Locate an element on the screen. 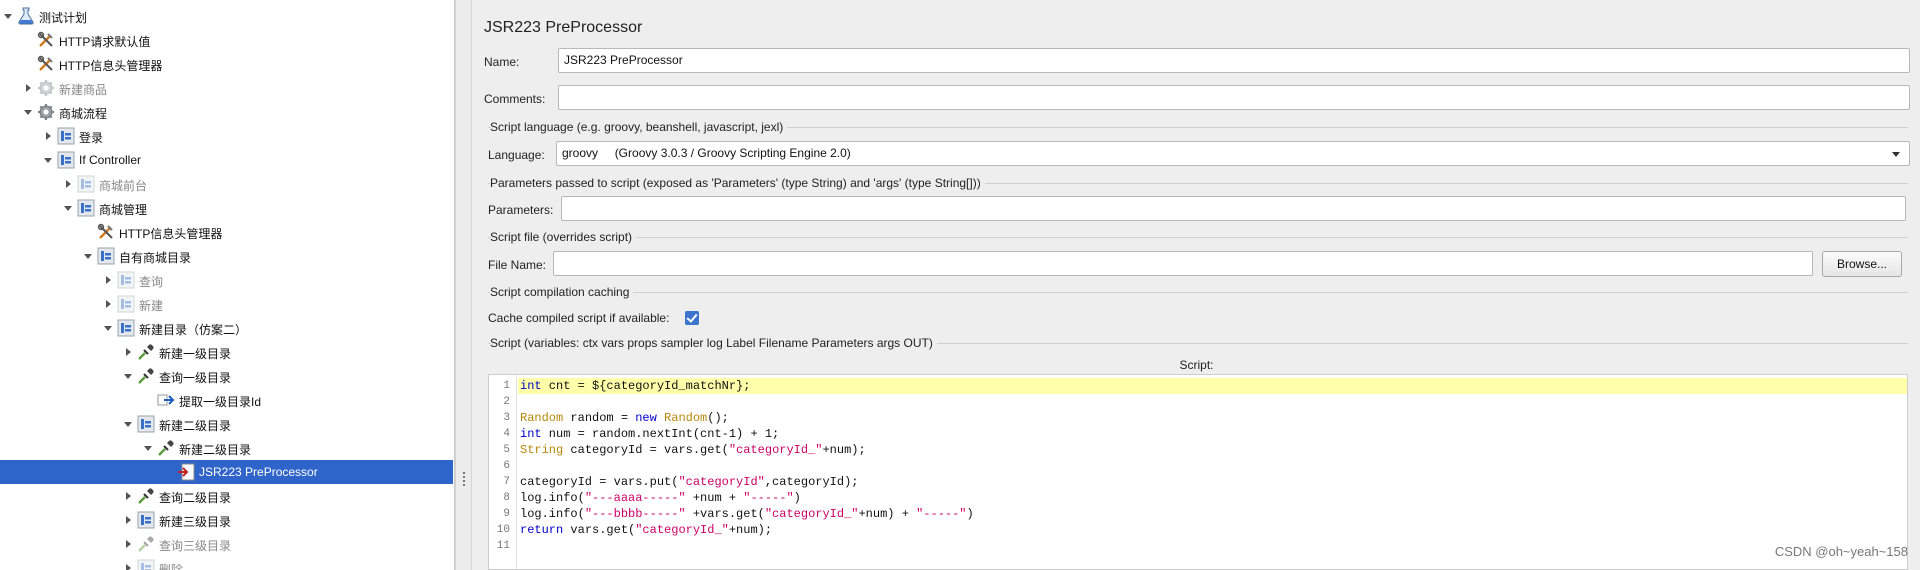  tree-node: 新建 is located at coordinates (226, 304).